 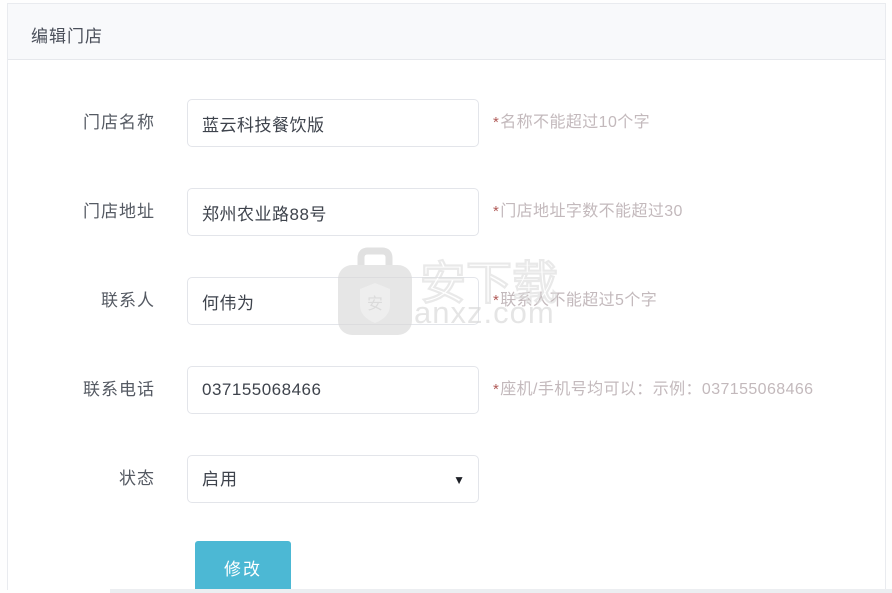 I want to click on form-row: 门店名称 *名称不能超过10个字, so click(x=446, y=123).